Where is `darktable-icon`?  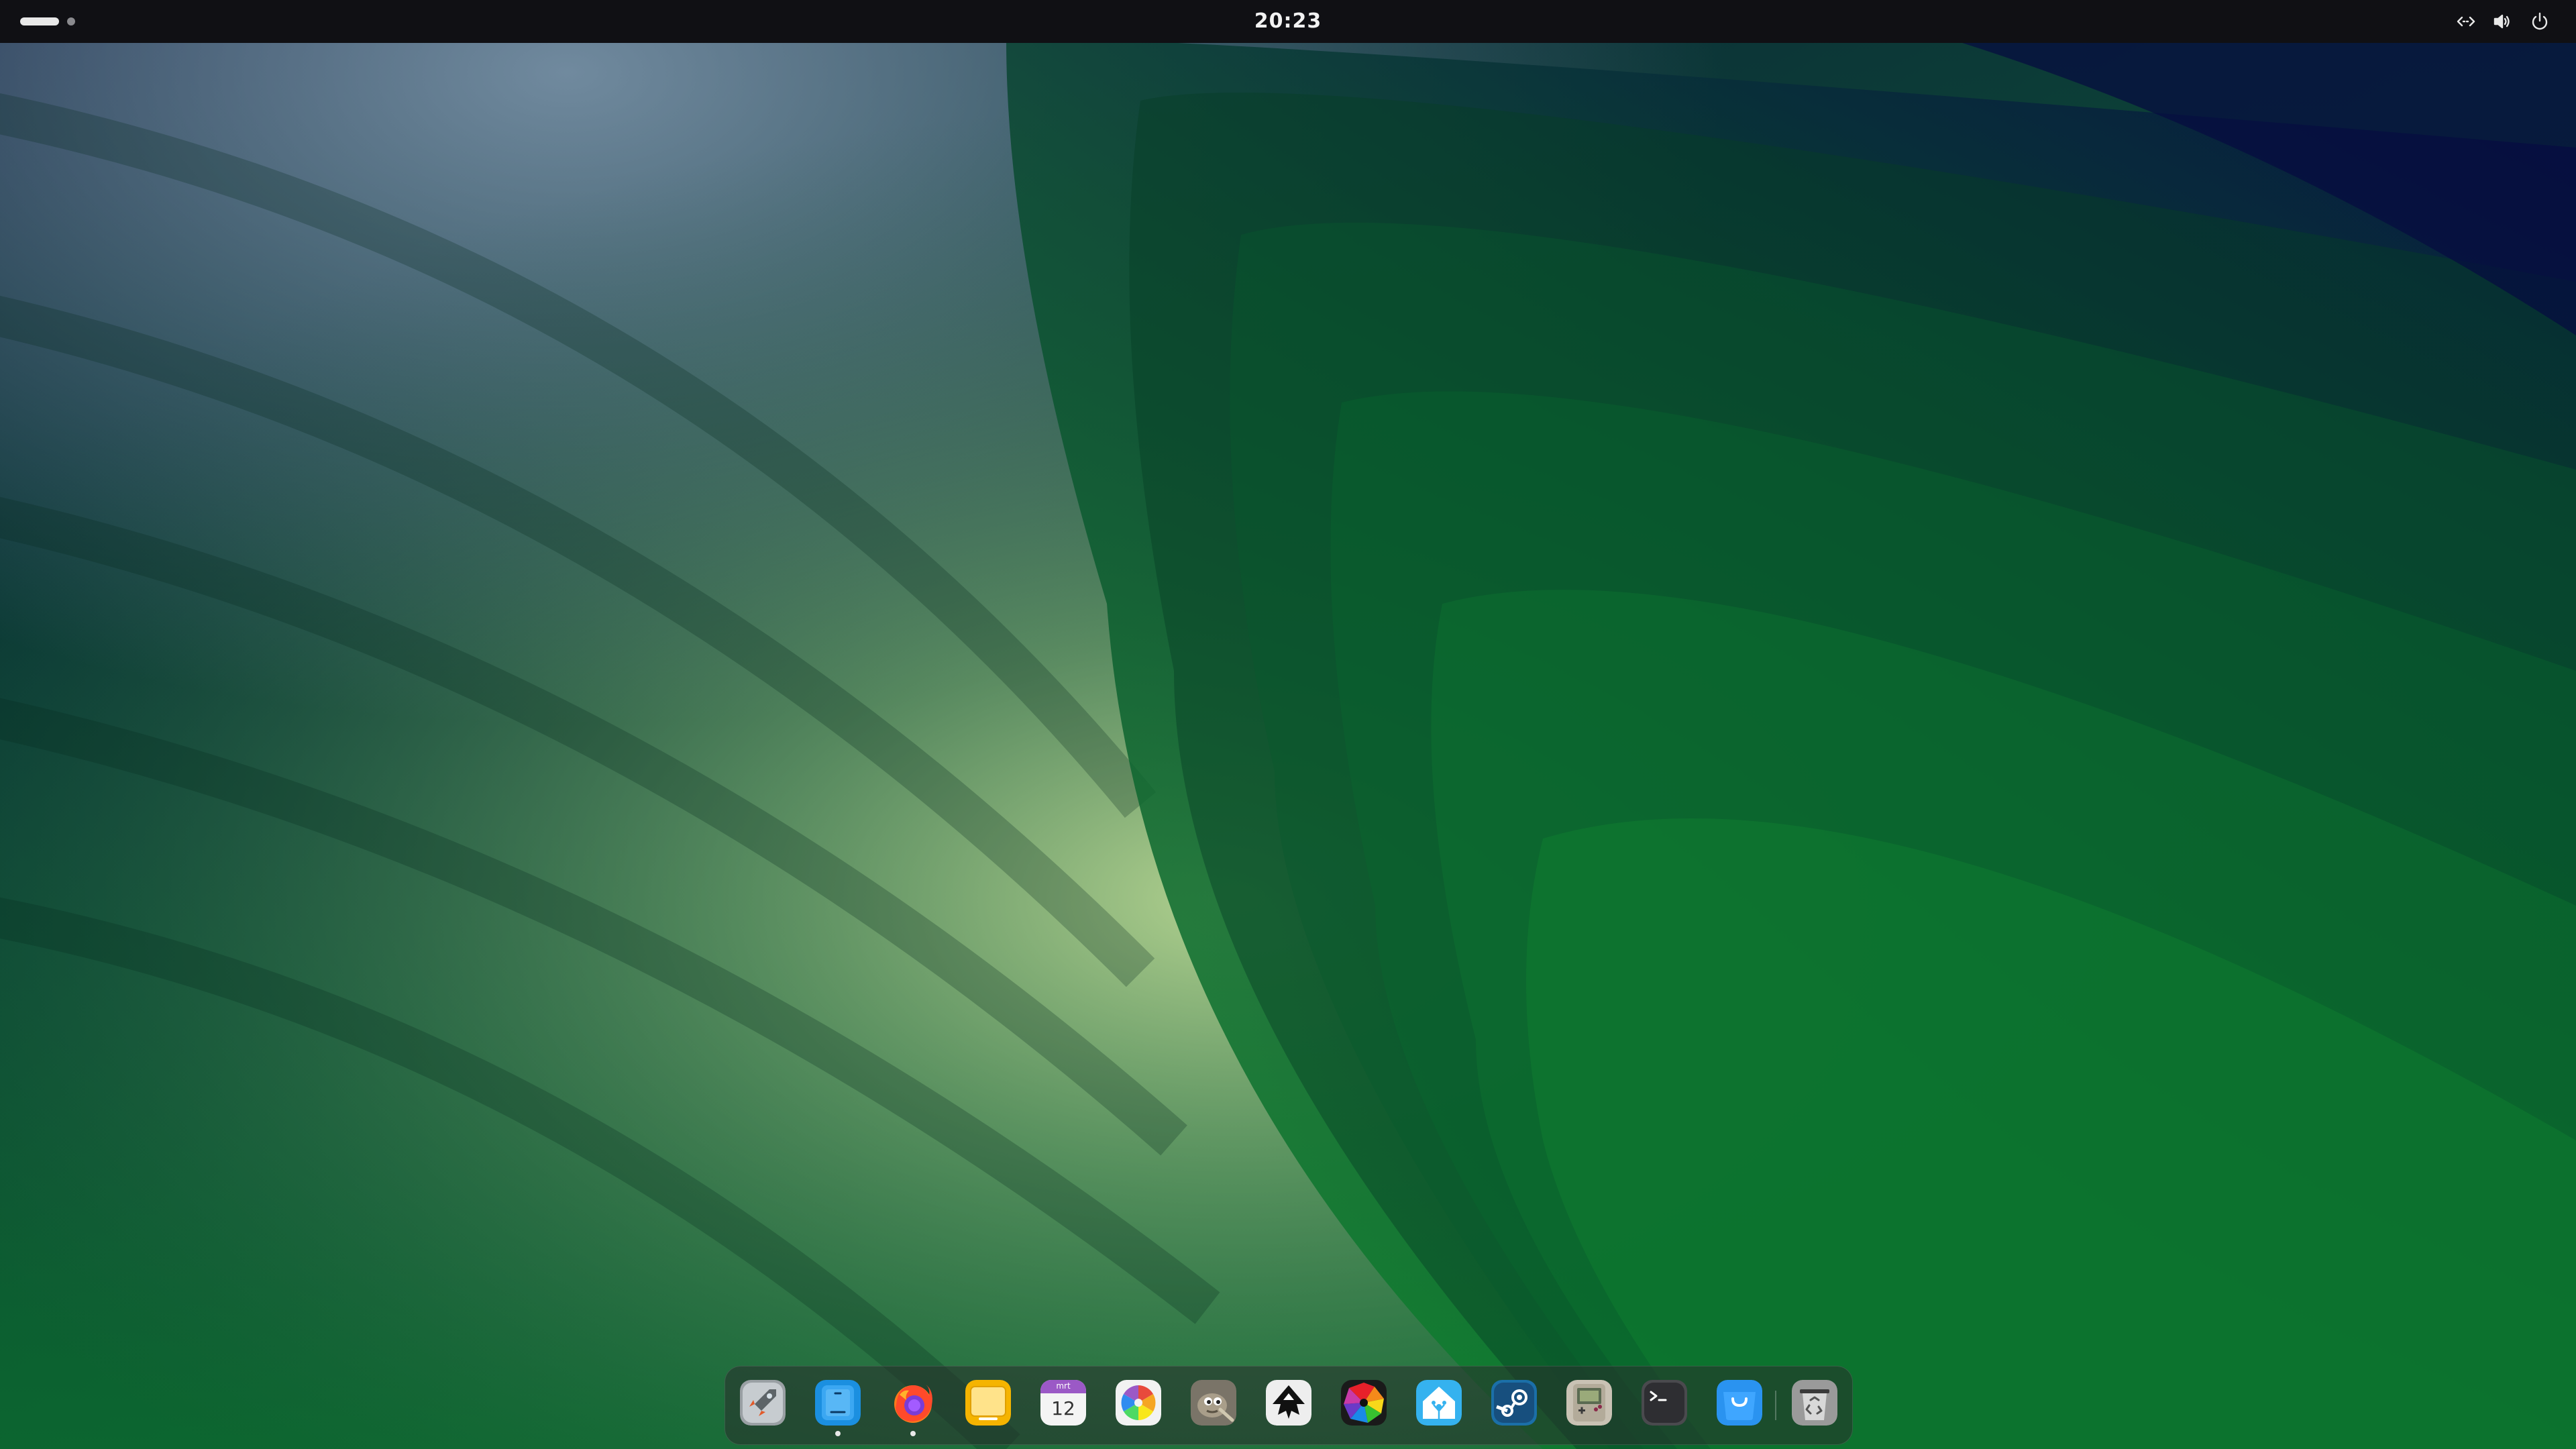 darktable-icon is located at coordinates (1364, 1403).